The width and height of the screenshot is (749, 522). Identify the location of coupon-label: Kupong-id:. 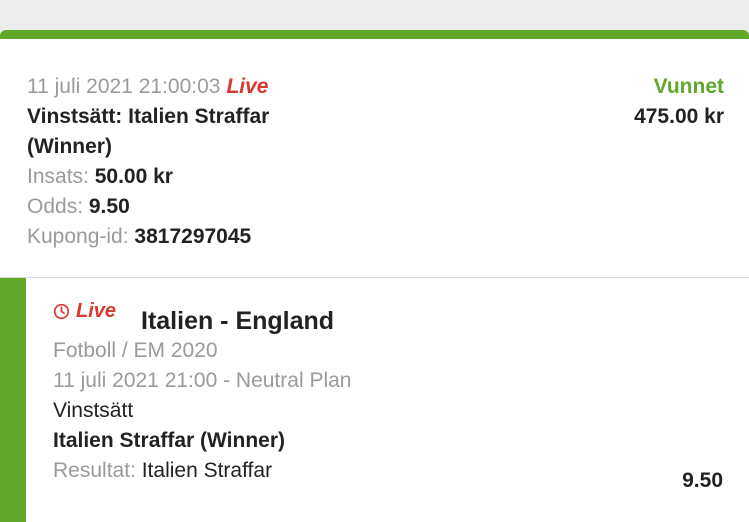
(78, 236).